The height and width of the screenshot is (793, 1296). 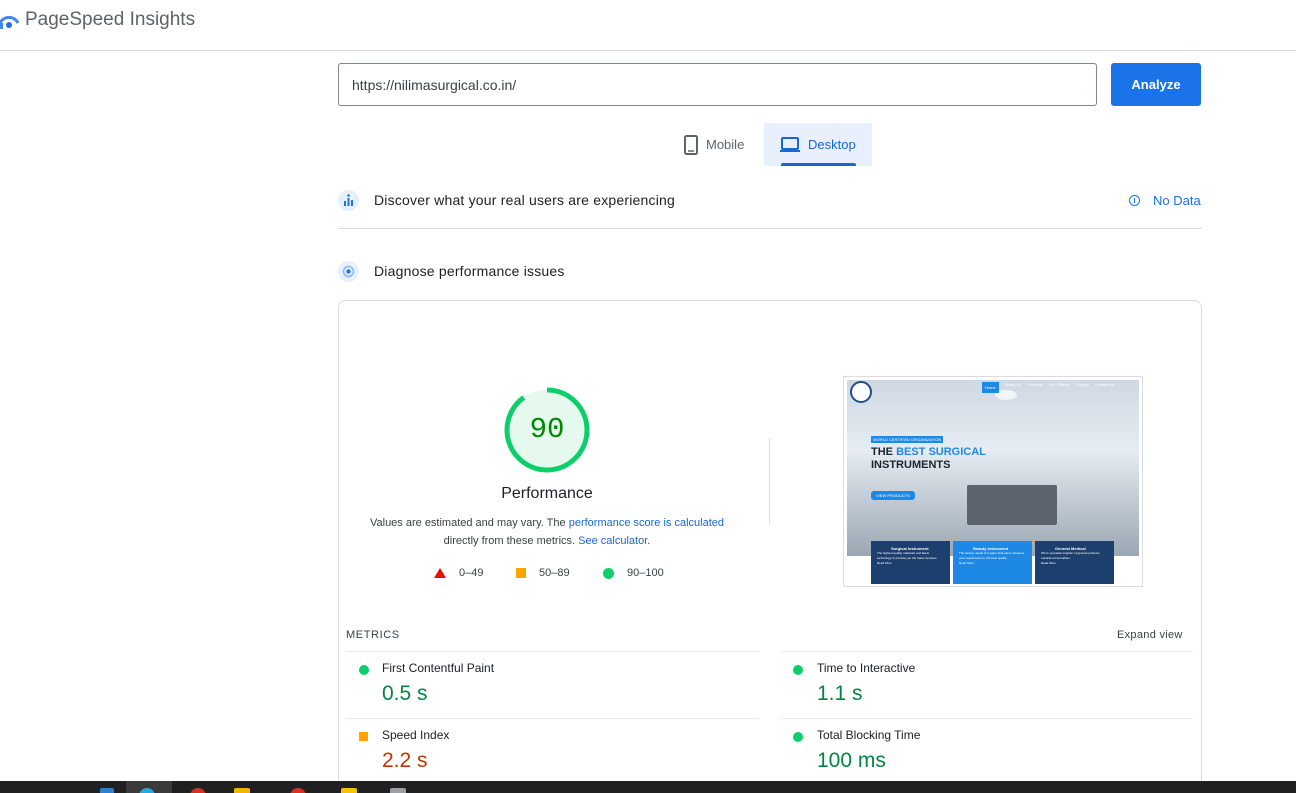 I want to click on thumb-nav-item: Home, so click(x=990, y=387).